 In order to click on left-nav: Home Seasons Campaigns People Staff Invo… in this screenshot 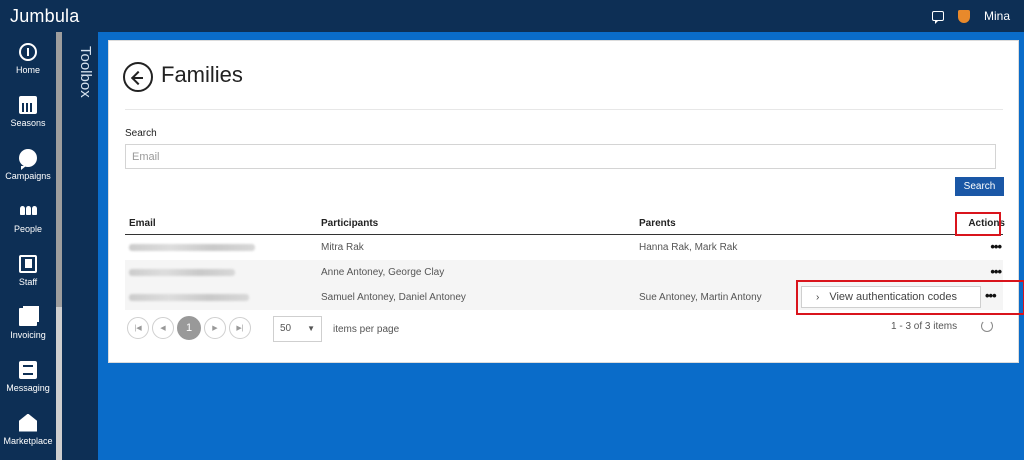, I will do `click(28, 246)`.